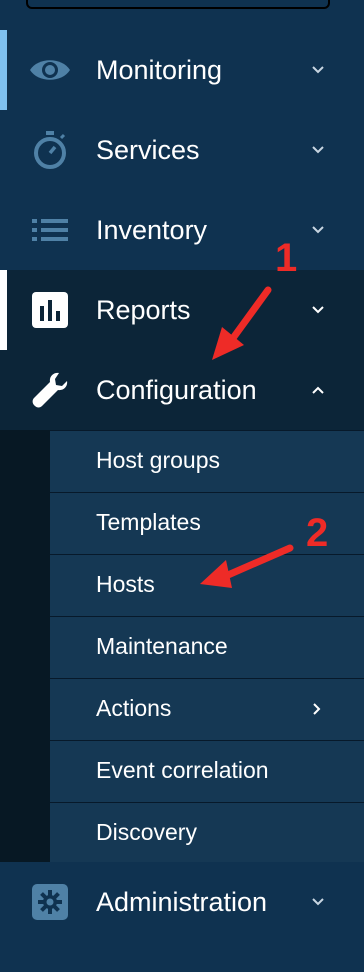 This screenshot has width=364, height=972. What do you see at coordinates (50, 310) in the screenshot?
I see `bar-chart-icon` at bounding box center [50, 310].